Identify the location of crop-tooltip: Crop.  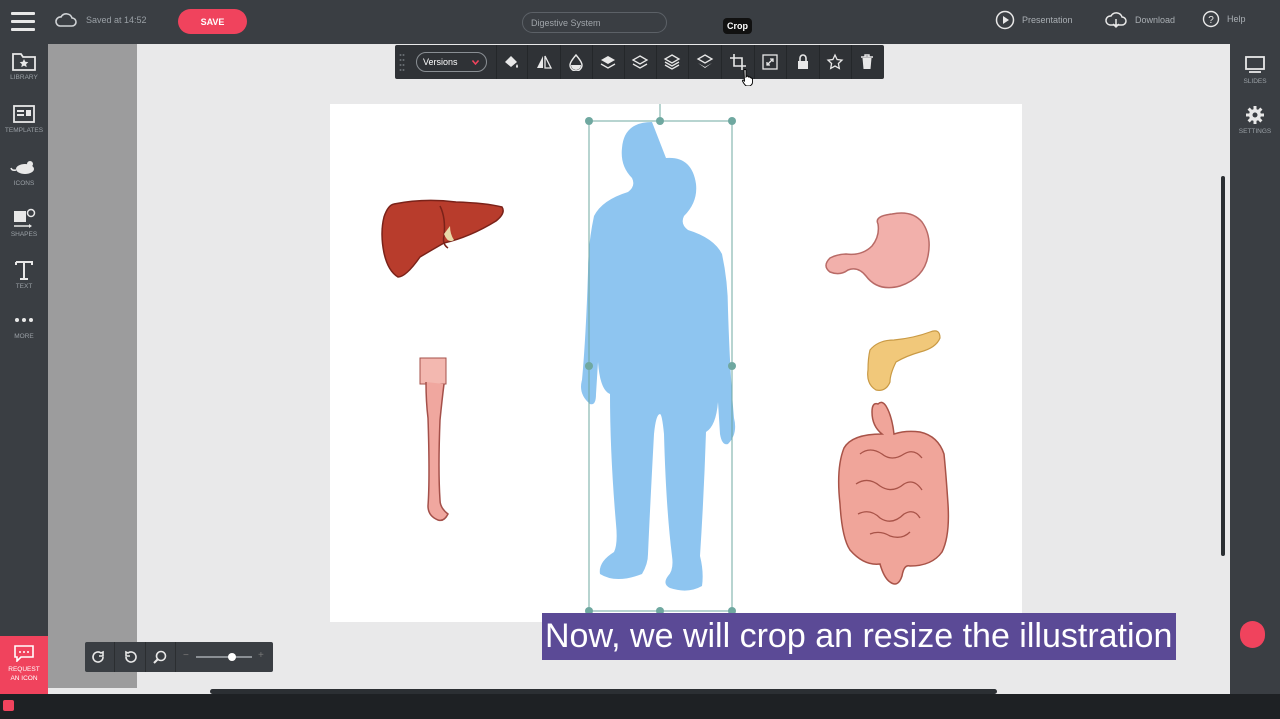
(737, 26).